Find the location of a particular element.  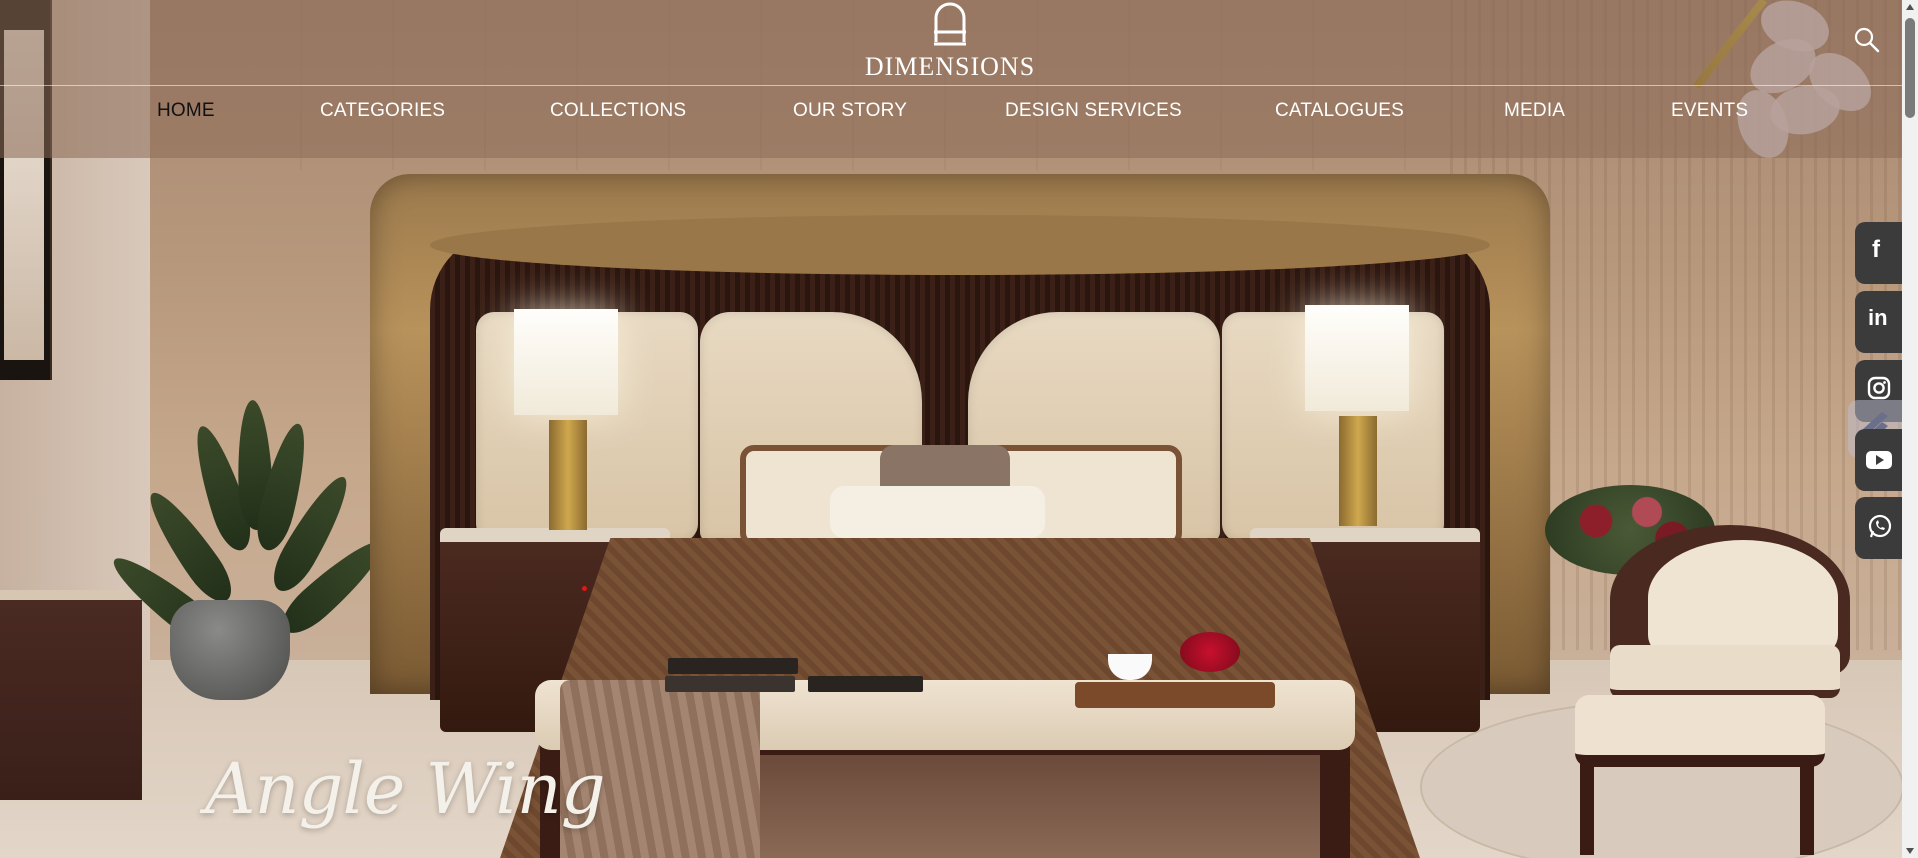

hero-side-cabinet is located at coordinates (71, 695).